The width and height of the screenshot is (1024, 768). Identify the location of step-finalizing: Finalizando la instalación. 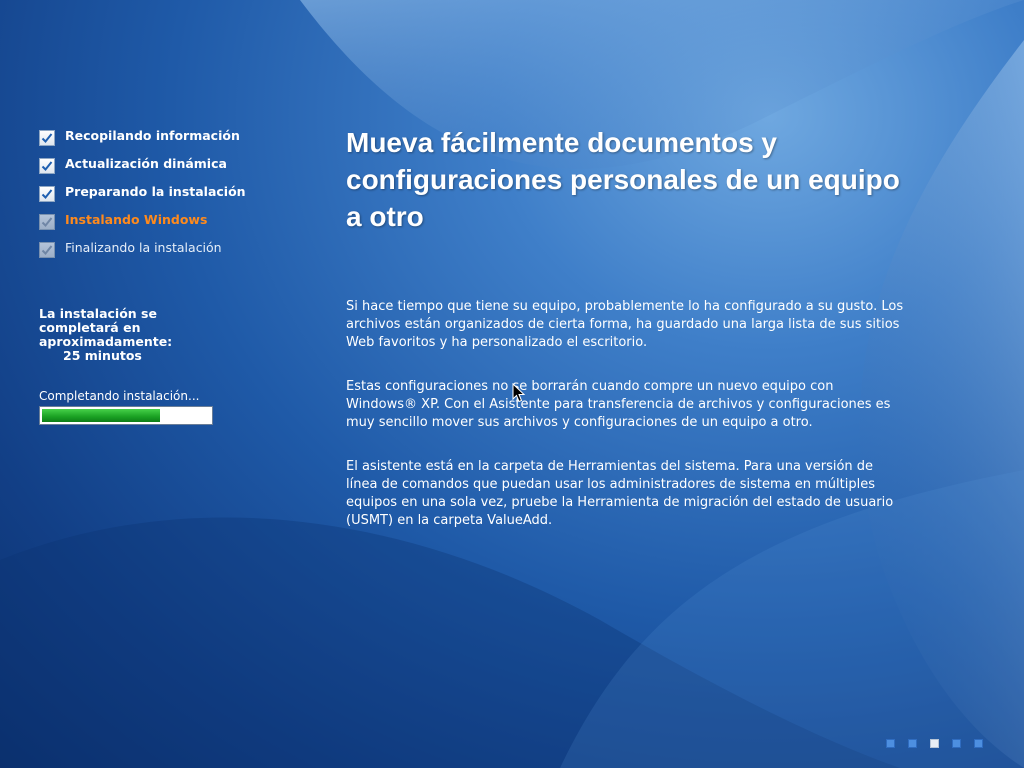
(142, 254).